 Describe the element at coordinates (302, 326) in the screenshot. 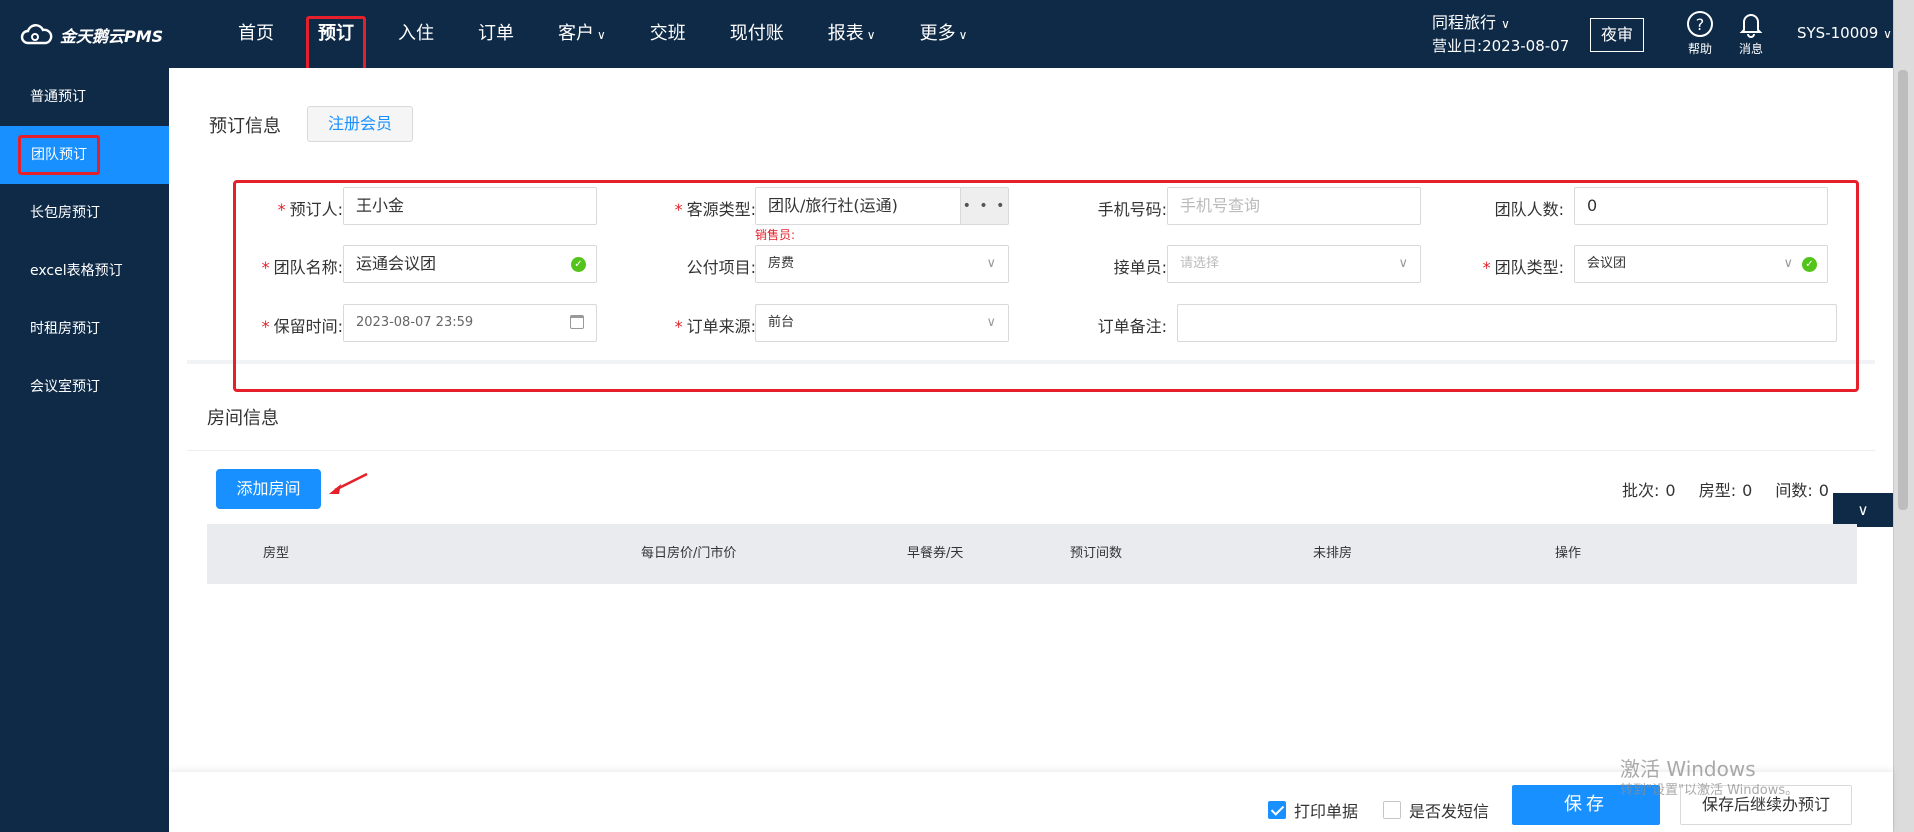

I see `hold-time-label: * 保留时间:` at that location.